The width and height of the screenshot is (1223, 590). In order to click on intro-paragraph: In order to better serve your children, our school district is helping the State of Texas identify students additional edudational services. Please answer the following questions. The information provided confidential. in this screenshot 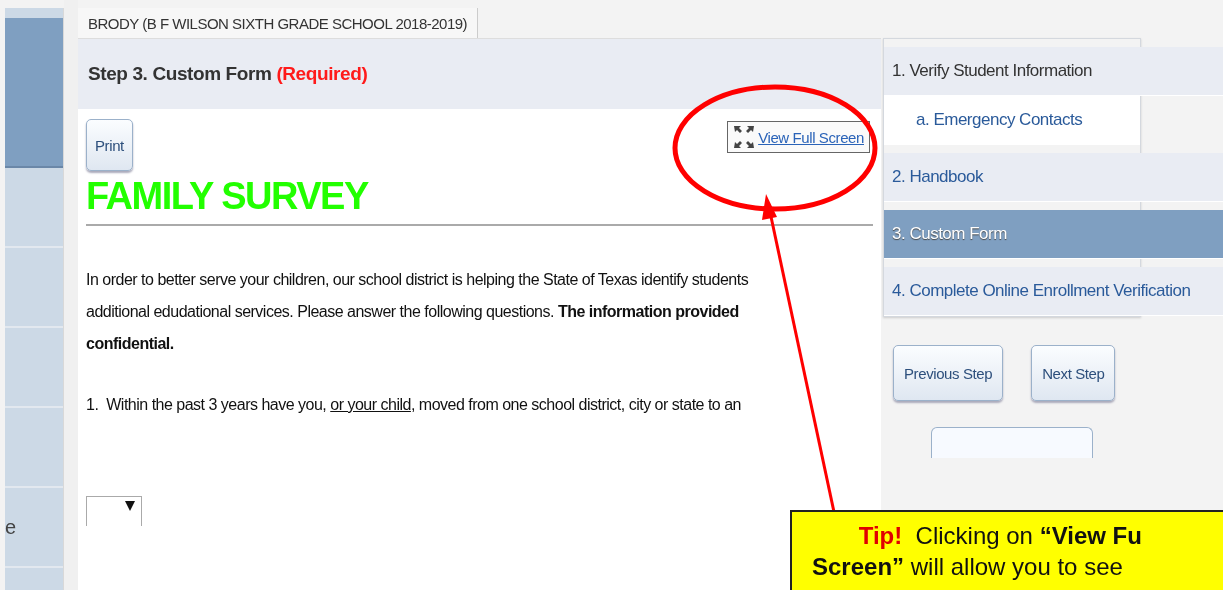, I will do `click(418, 312)`.